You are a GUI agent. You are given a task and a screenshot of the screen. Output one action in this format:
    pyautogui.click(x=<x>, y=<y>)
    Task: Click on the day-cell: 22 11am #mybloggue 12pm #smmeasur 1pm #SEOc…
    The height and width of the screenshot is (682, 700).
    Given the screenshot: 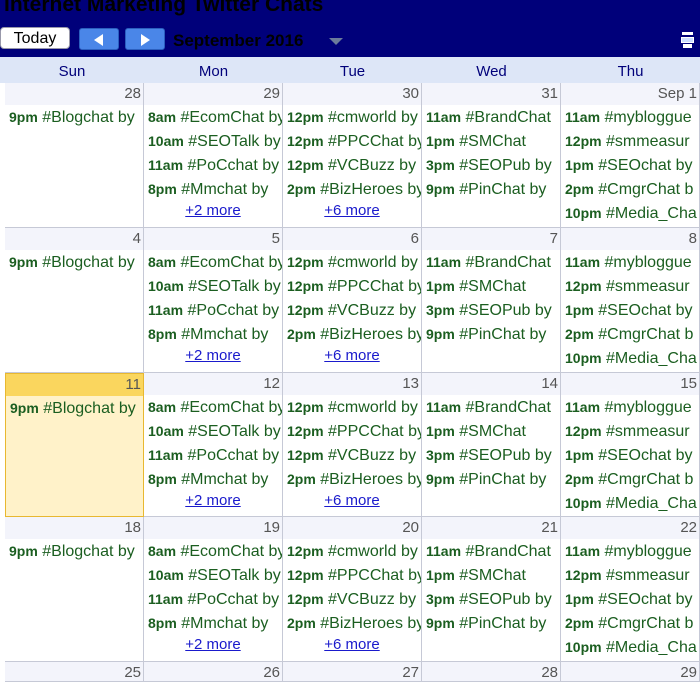 What is the action you would take?
    pyautogui.click(x=630, y=589)
    